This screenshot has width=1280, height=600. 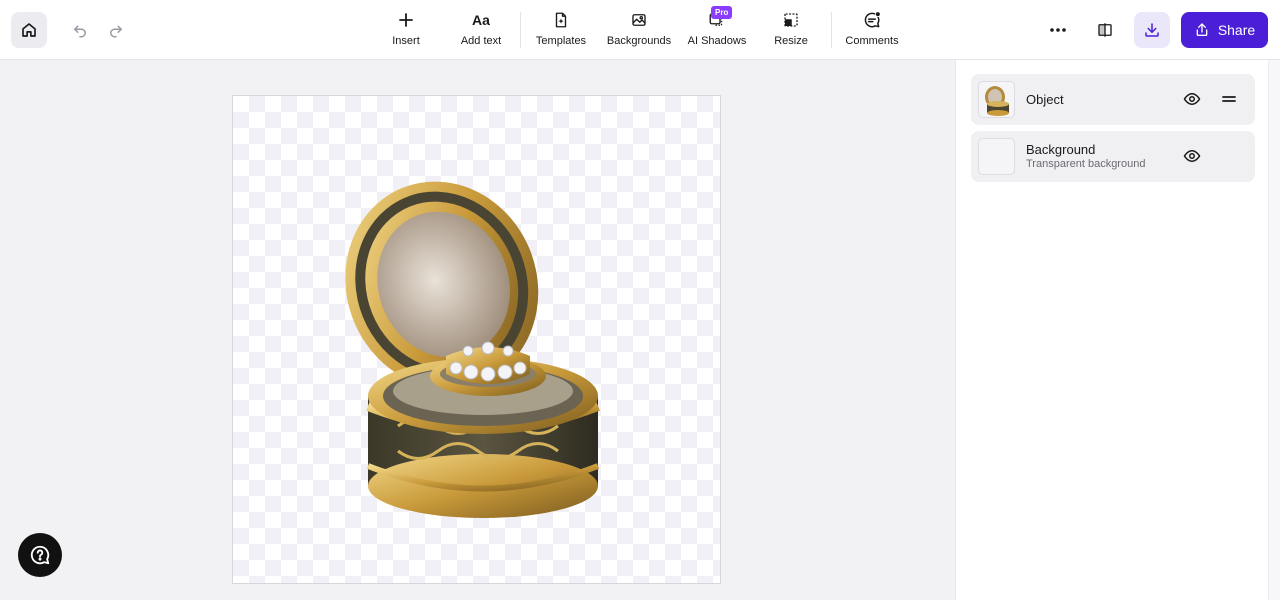 I want to click on help-icon, so click(x=40, y=555).